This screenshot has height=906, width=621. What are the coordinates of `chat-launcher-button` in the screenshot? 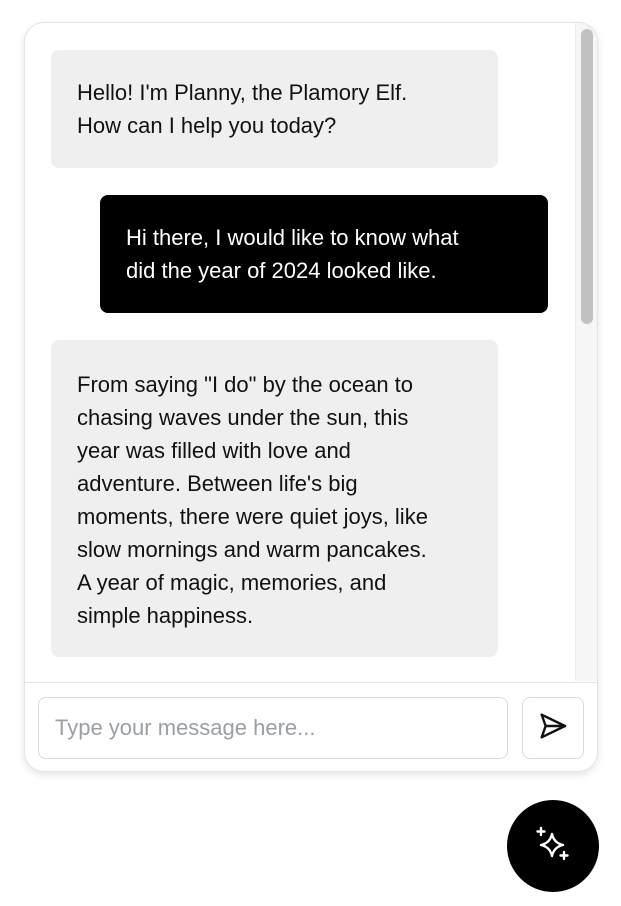 It's located at (553, 846).